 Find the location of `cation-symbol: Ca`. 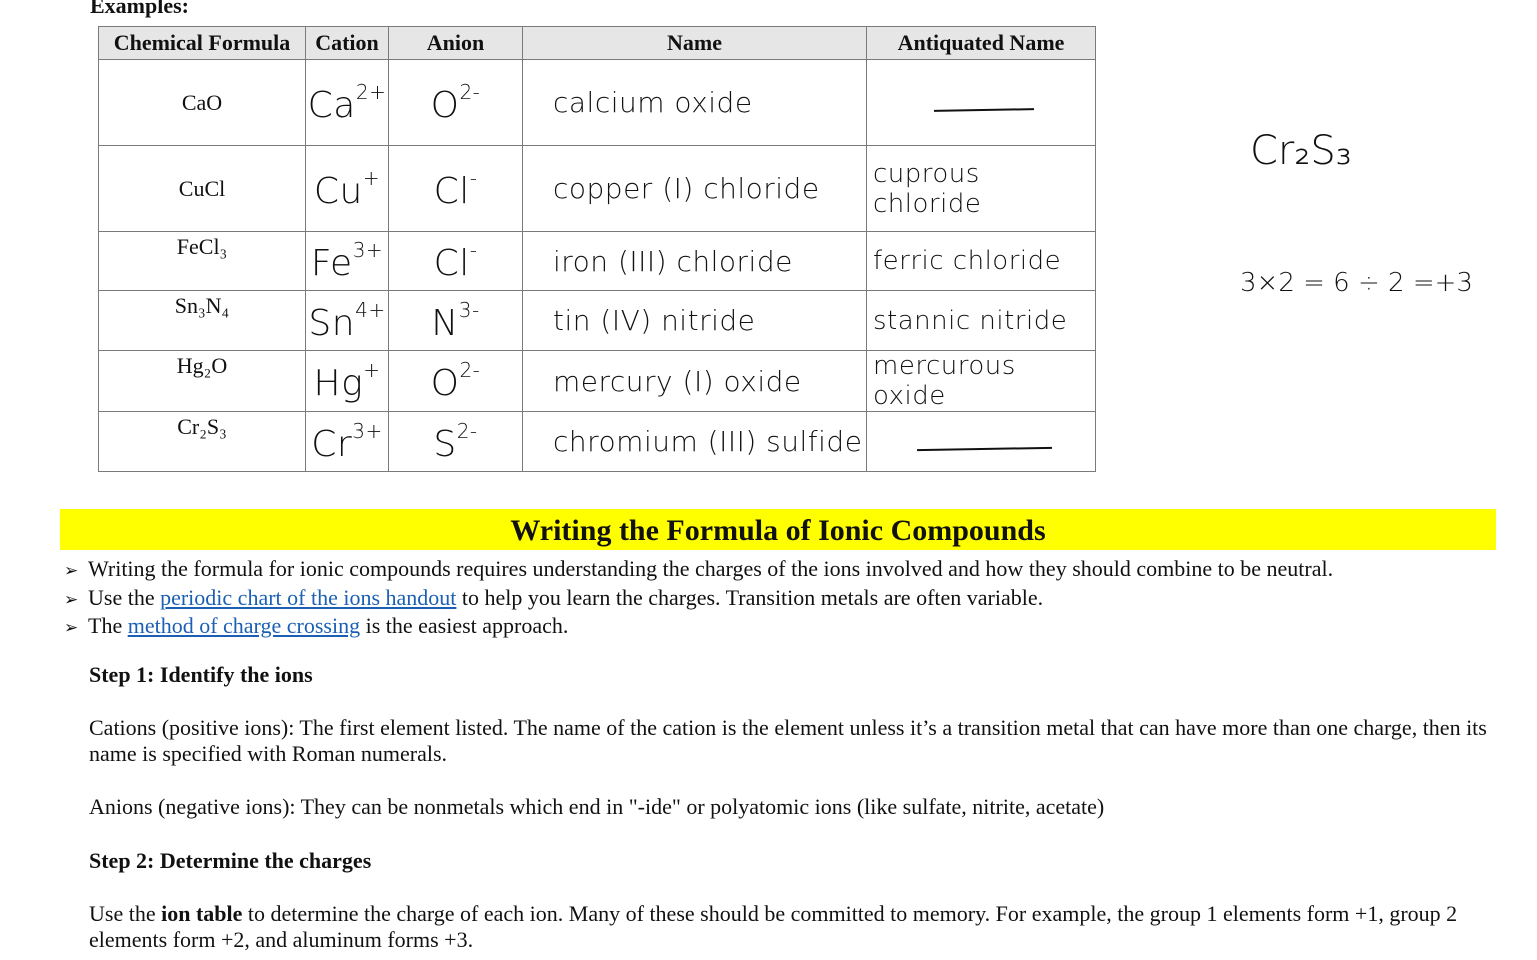

cation-symbol: Ca is located at coordinates (331, 105).